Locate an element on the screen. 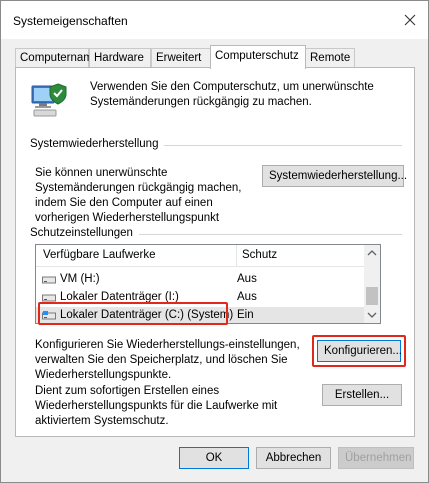 The width and height of the screenshot is (429, 483). tab-hardware: Hardware is located at coordinates (120, 58).